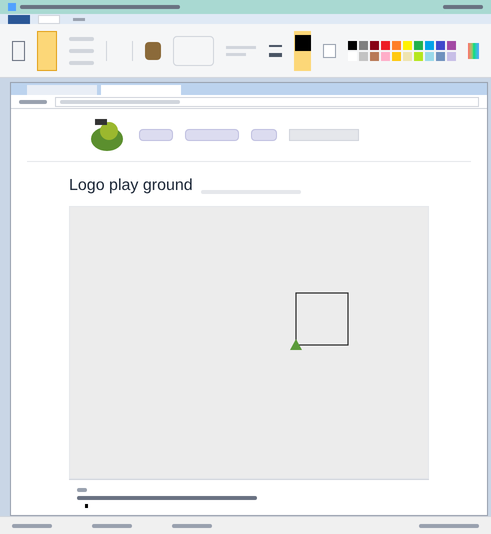 This screenshot has height=534, width=491. I want to click on ribbon-tab, so click(49, 19).